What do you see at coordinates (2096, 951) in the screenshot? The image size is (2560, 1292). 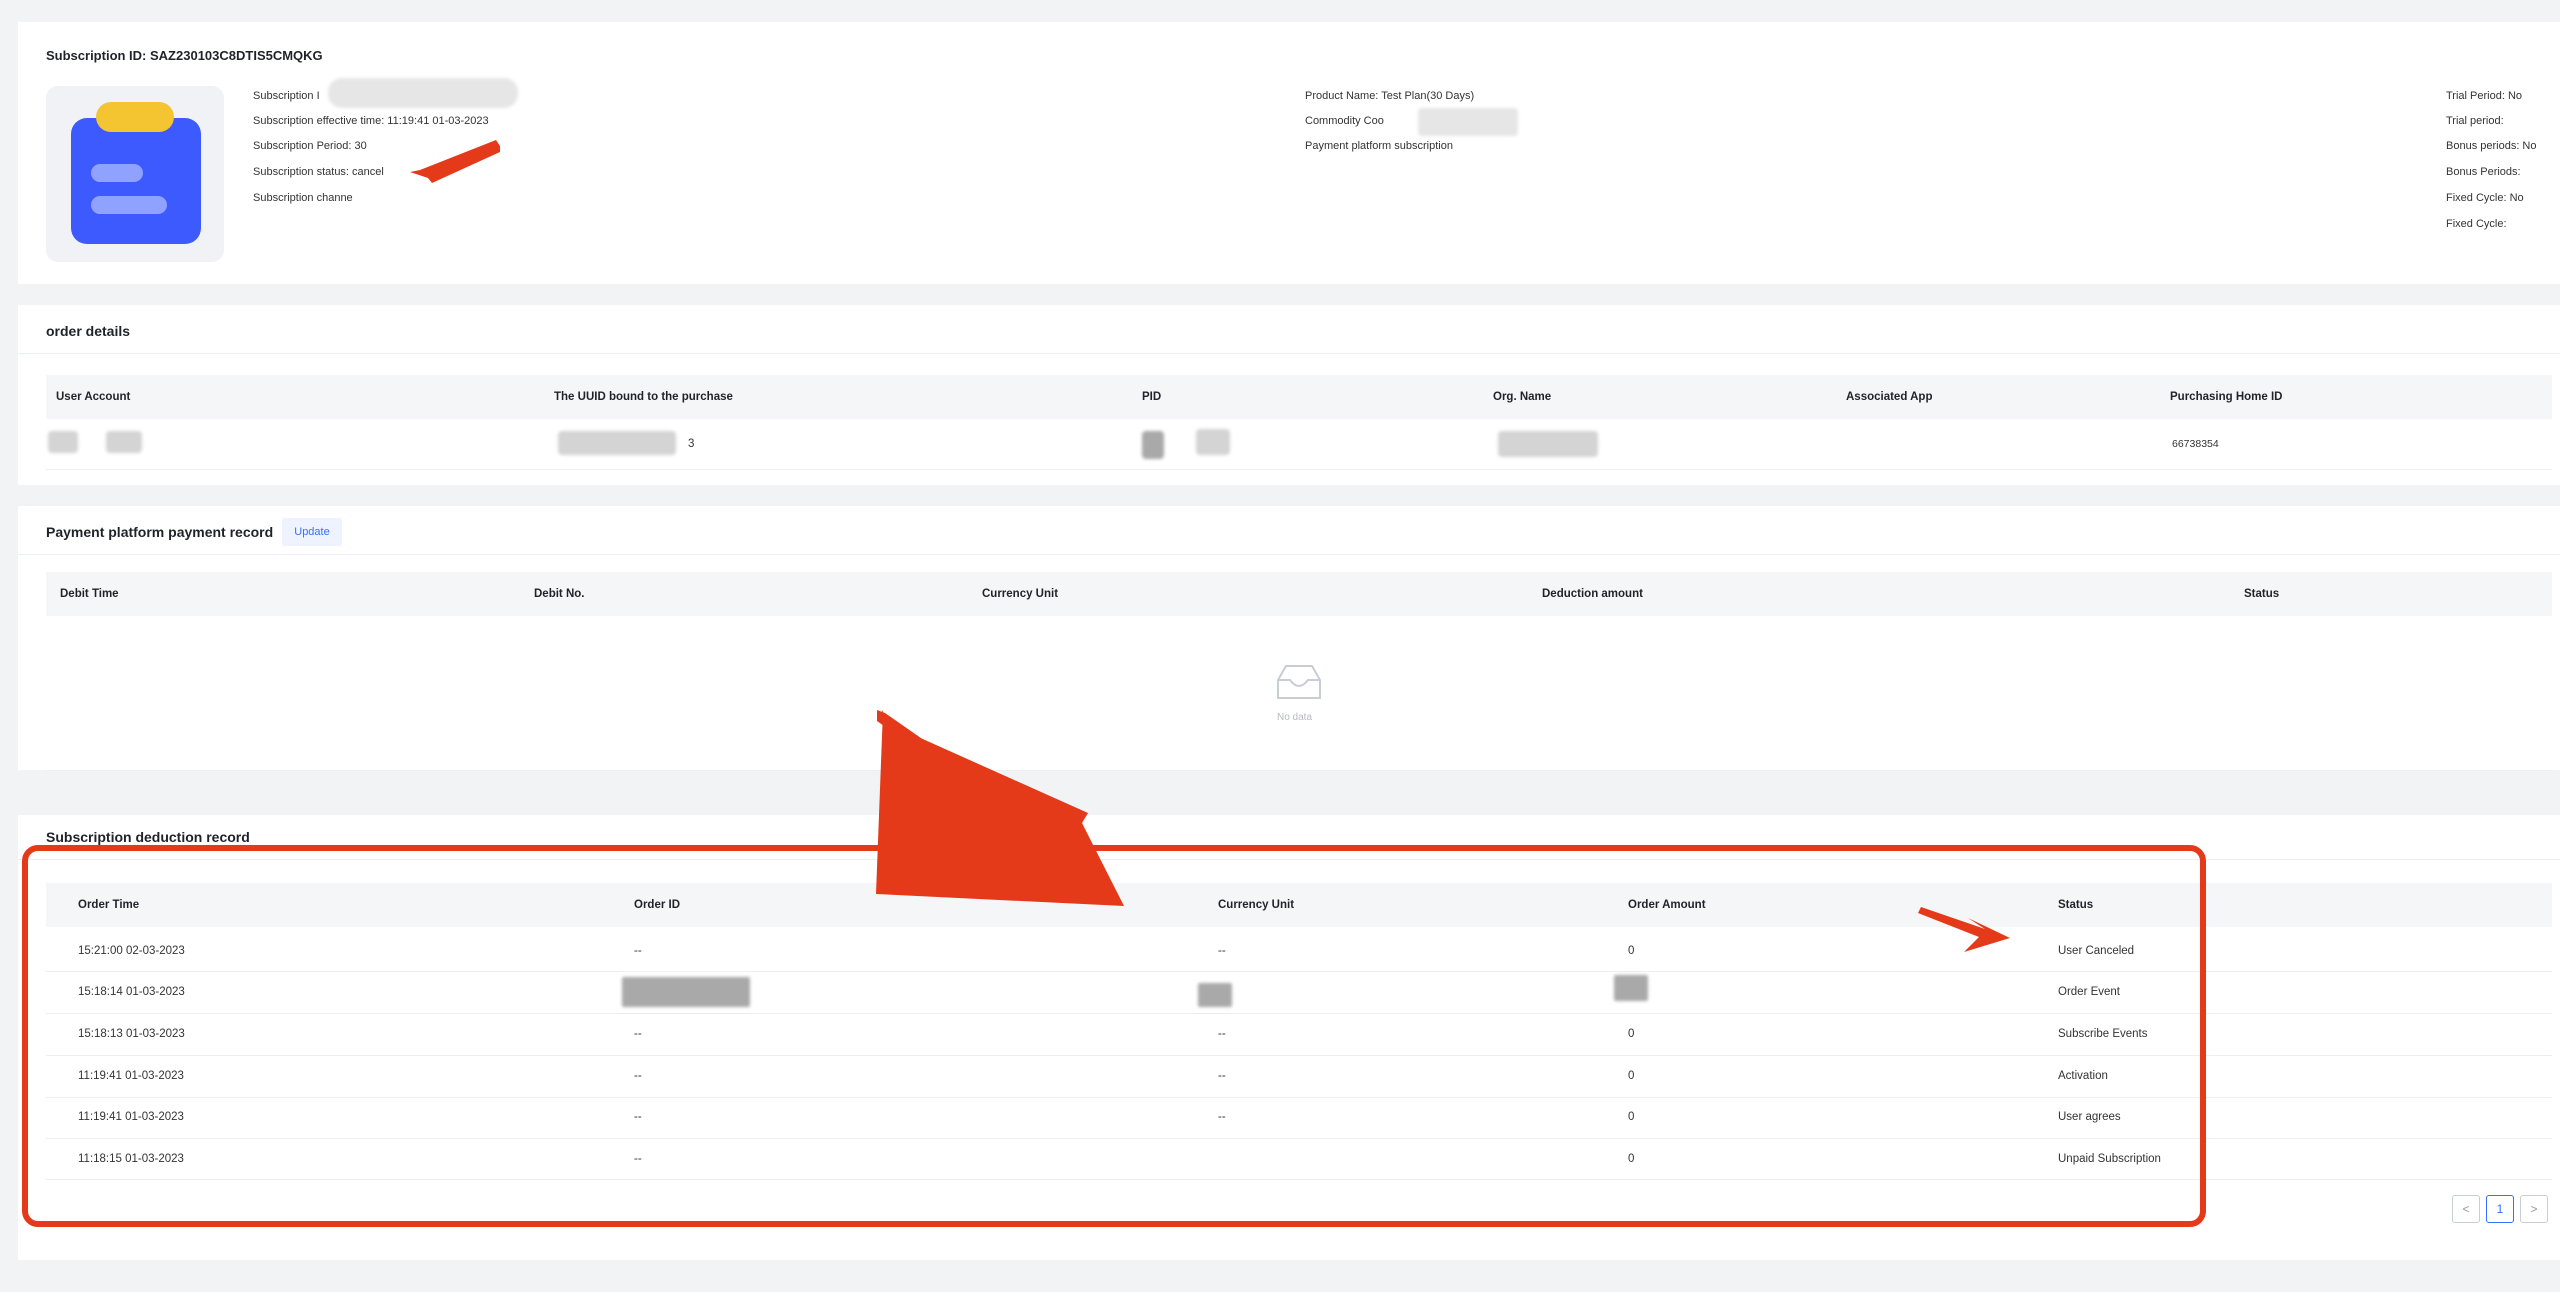 I see `order-status: User Canceled` at bounding box center [2096, 951].